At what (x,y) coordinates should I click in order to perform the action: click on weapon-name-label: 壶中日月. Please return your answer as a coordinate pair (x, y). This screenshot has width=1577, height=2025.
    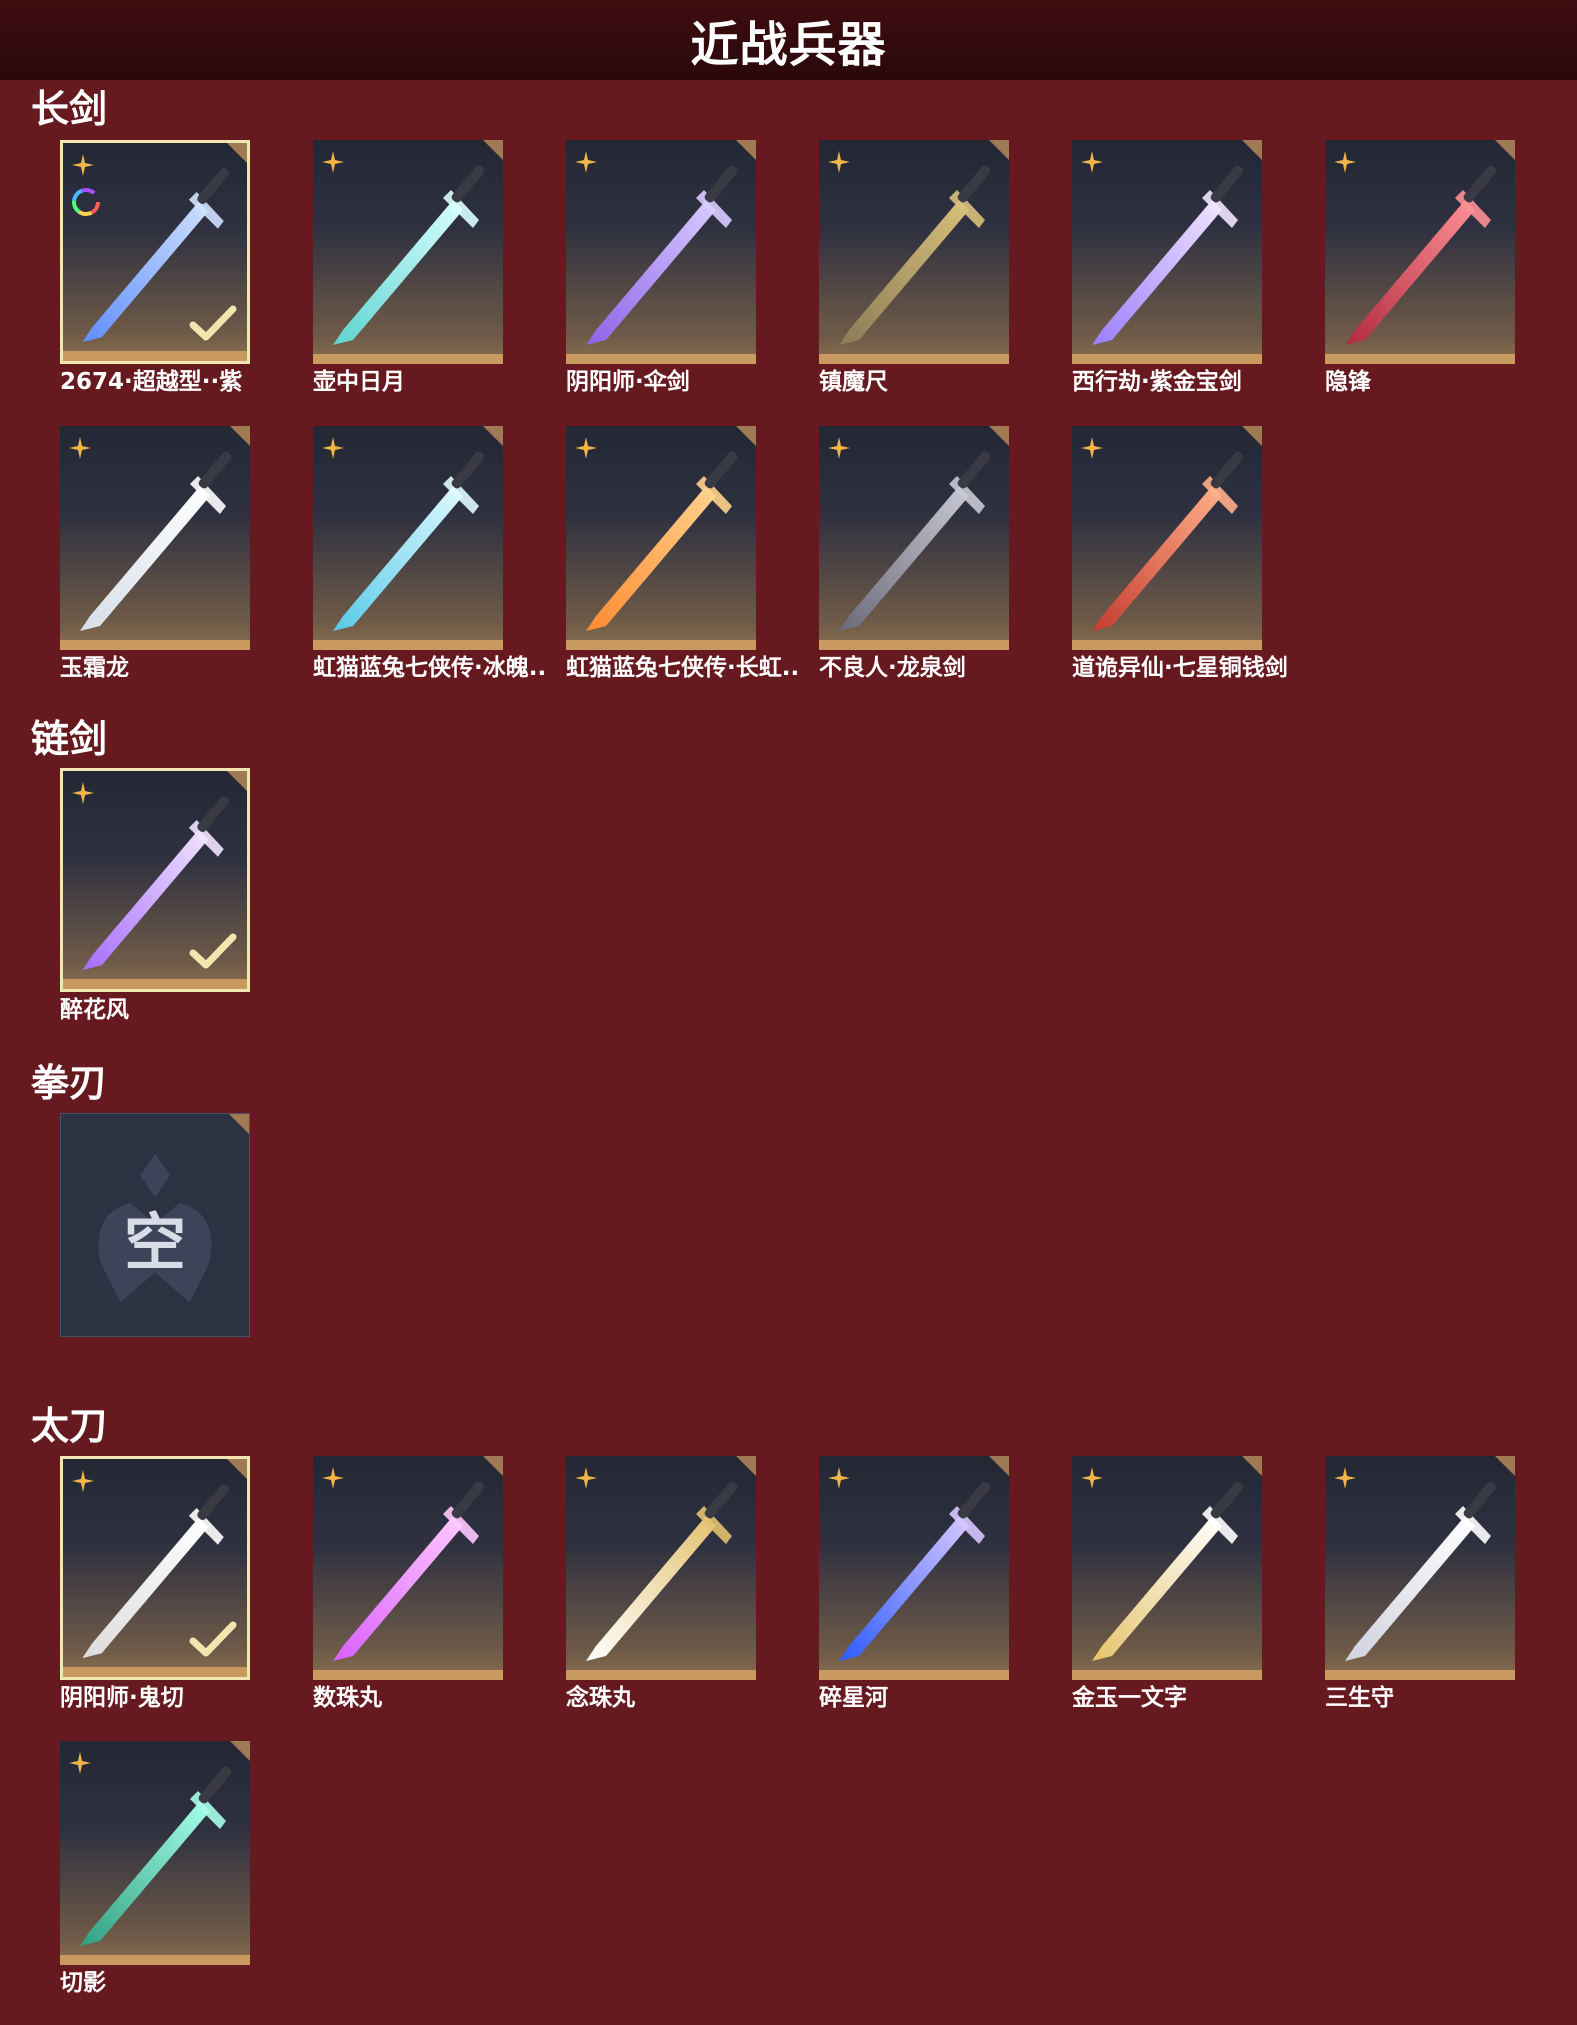
    Looking at the image, I should click on (359, 382).